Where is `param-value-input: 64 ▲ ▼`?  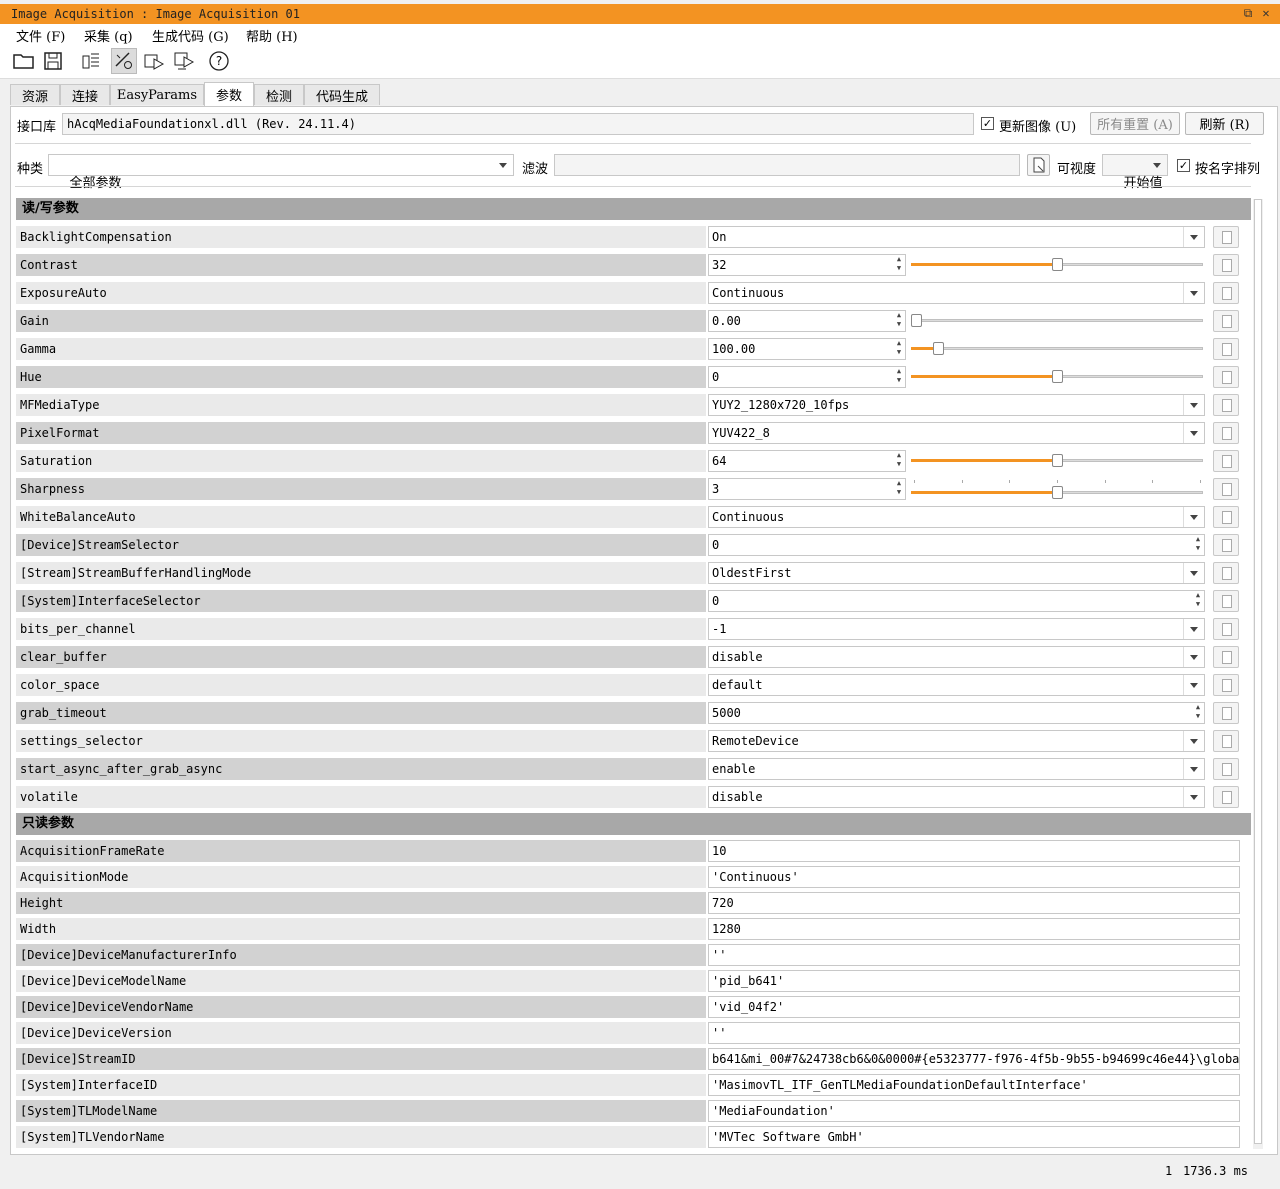
param-value-input: 64 ▲ ▼ is located at coordinates (807, 461).